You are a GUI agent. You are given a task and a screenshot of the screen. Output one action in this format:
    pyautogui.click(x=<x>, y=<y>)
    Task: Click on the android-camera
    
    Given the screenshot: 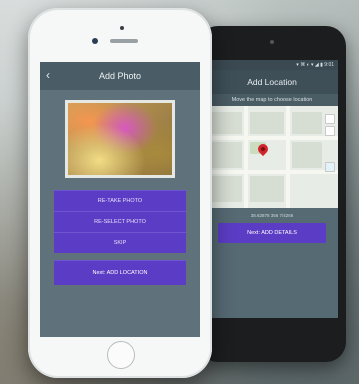 What is the action you would take?
    pyautogui.click(x=272, y=42)
    